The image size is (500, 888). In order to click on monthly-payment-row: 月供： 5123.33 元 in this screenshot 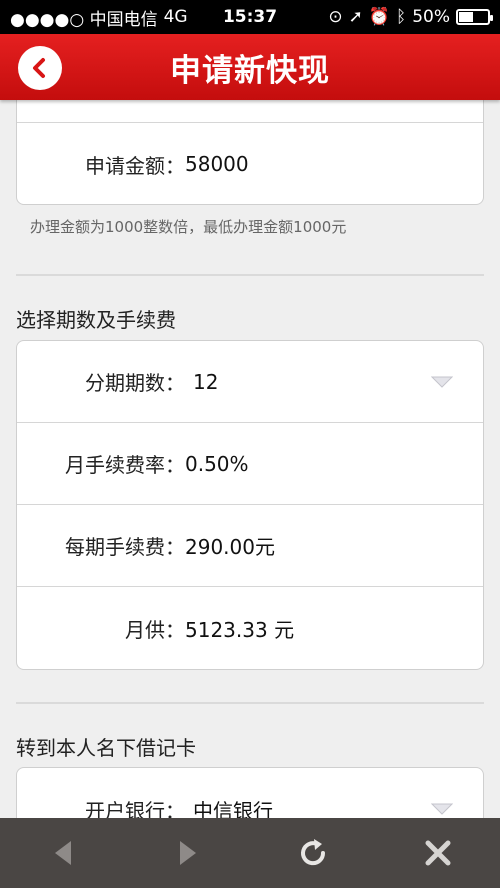, I will do `click(250, 628)`.